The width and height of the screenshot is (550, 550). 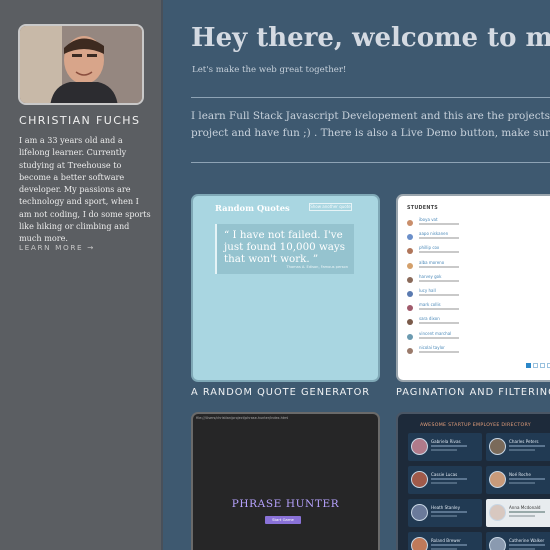 I want to click on project-label-pagination: PAGINATION AND FILTERING, so click(x=473, y=392).